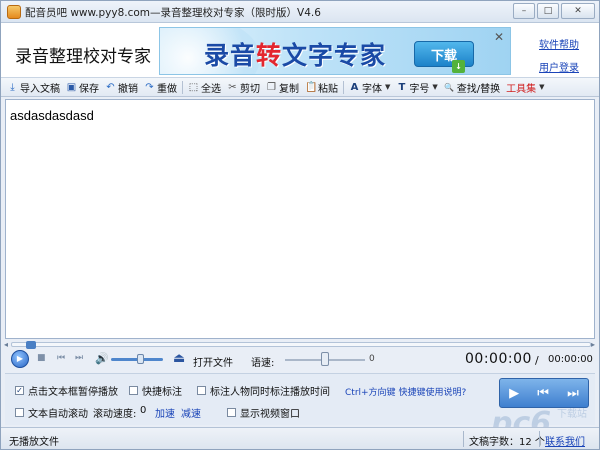  Describe the element at coordinates (328, 89) in the screenshot. I see `paste-label: 粘贴` at that location.